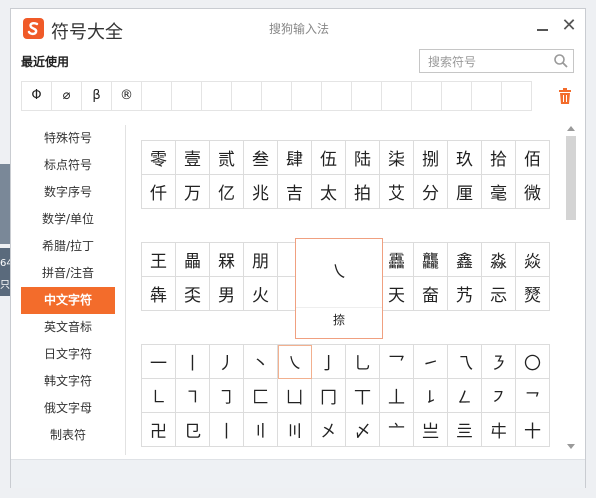 The width and height of the screenshot is (596, 498). I want to click on symbol-cell: 天, so click(397, 294).